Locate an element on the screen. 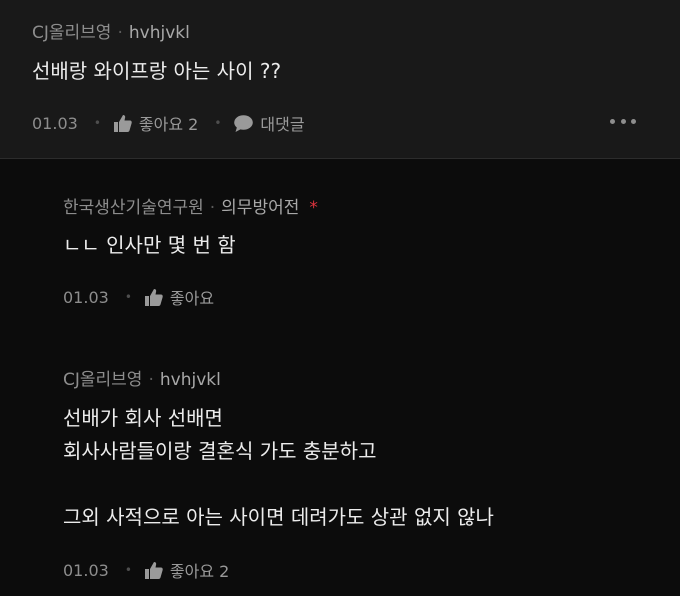 The image size is (680, 596). like-button: 좋아요 is located at coordinates (179, 297).